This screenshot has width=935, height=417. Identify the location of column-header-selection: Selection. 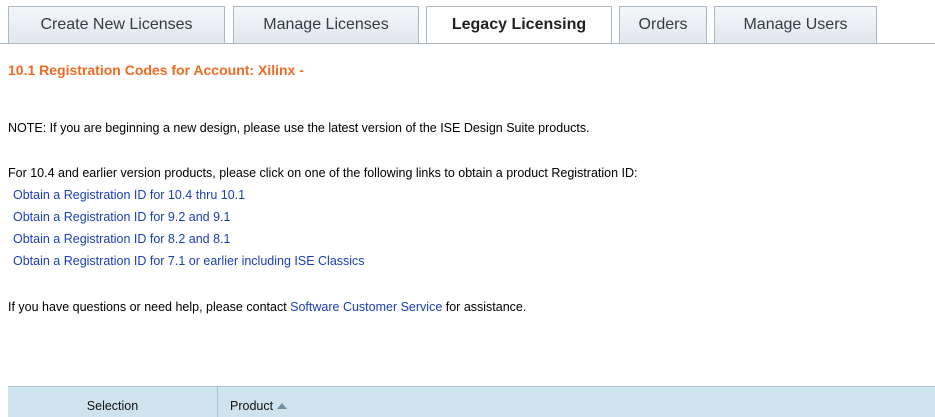
(113, 402).